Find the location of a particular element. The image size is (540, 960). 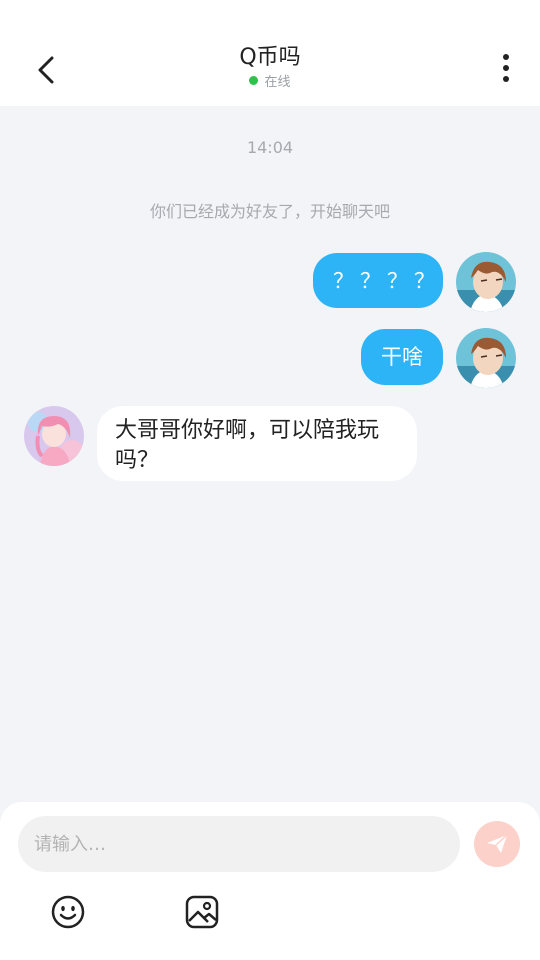

image-icon is located at coordinates (202, 912).